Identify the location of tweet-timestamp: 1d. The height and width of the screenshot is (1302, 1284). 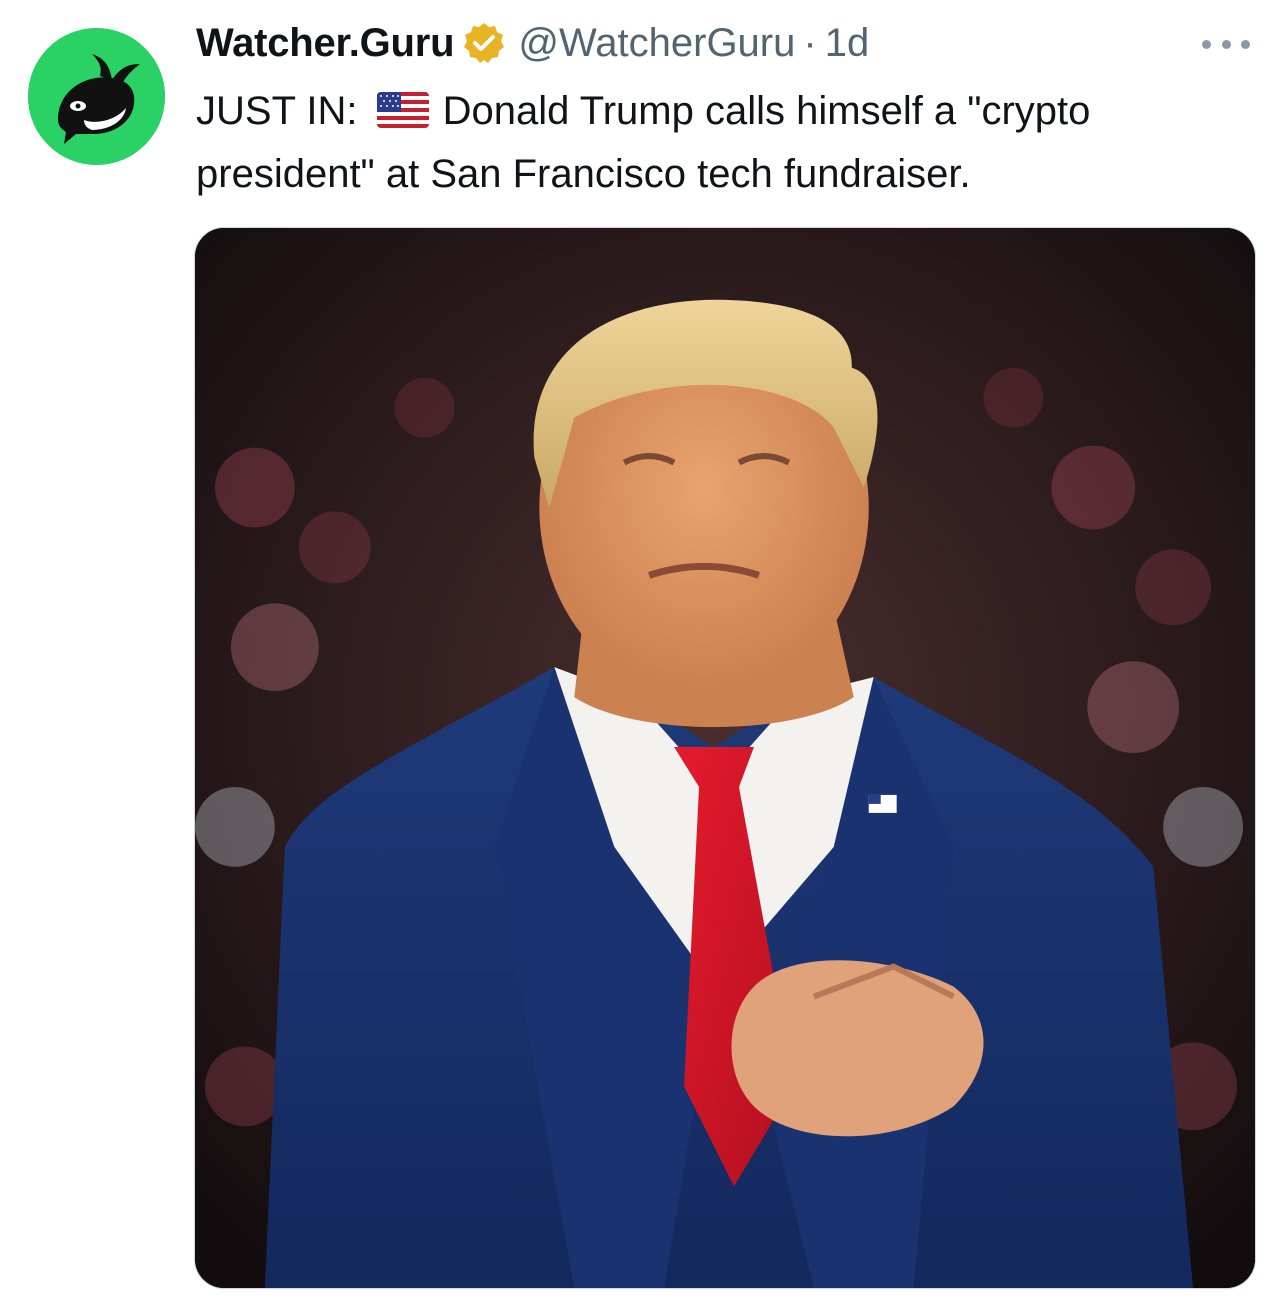
(847, 43).